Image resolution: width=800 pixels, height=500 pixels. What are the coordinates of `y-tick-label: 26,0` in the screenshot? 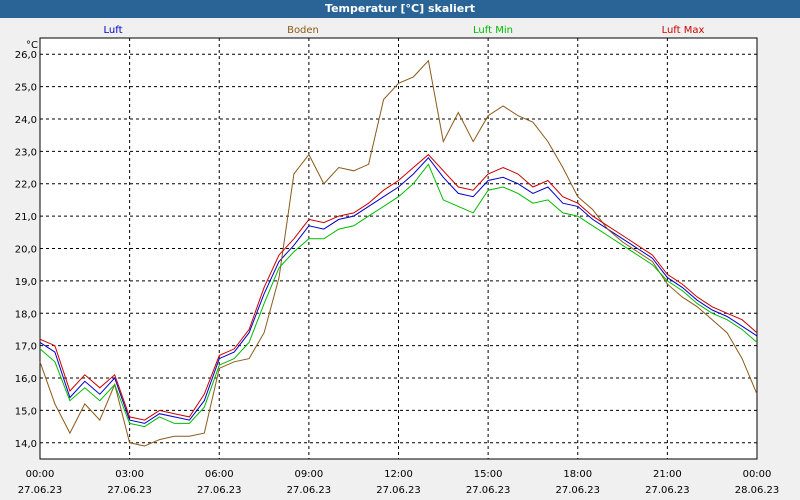 It's located at (26, 55).